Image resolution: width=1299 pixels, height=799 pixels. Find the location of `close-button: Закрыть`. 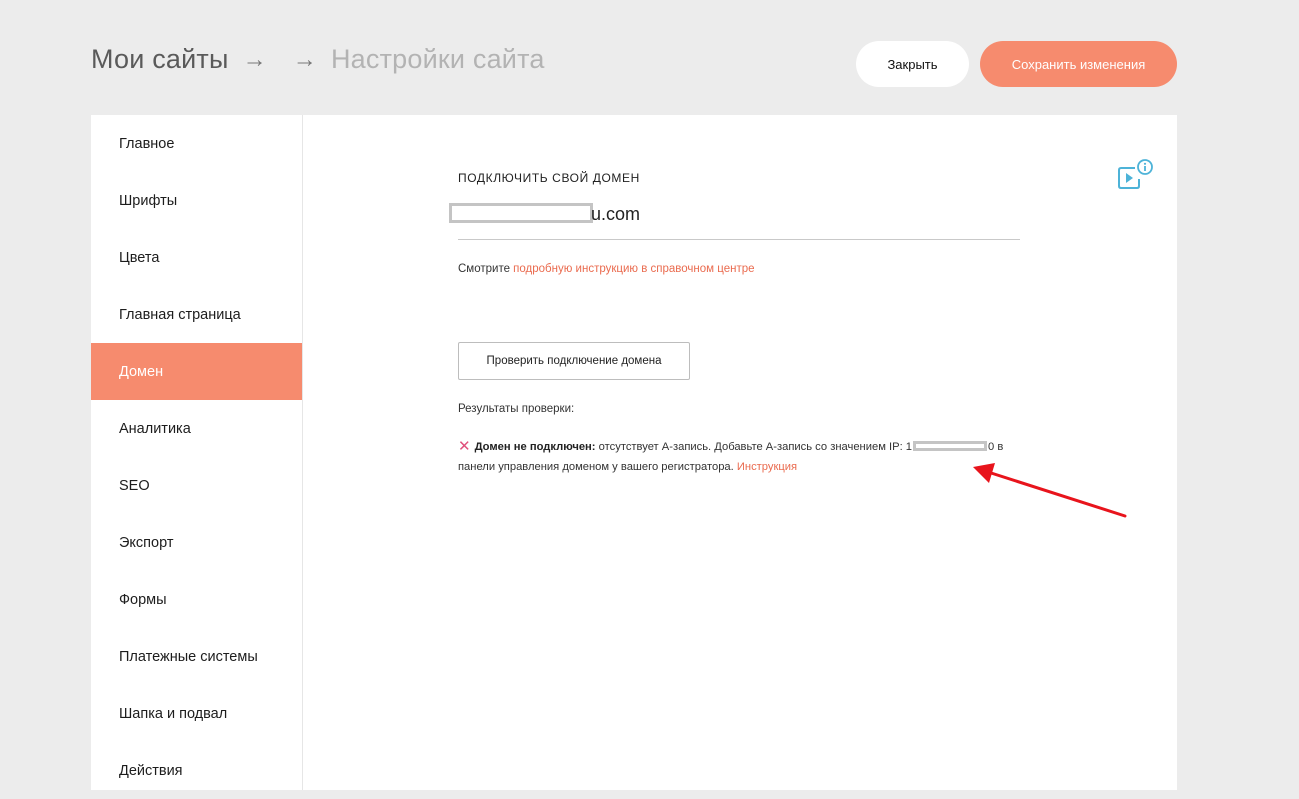

close-button: Закрыть is located at coordinates (912, 64).